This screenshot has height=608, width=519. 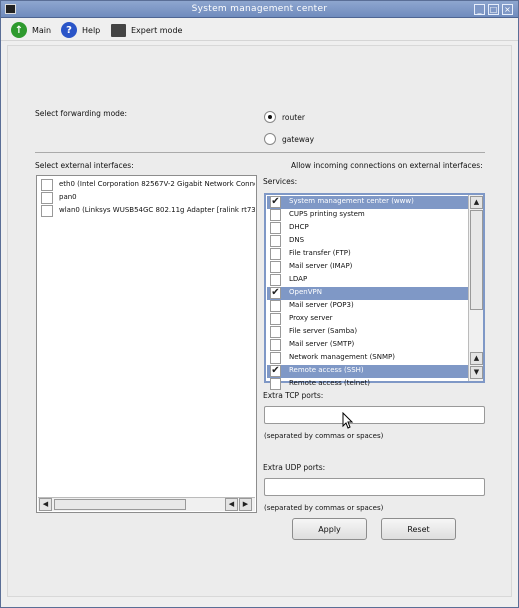 What do you see at coordinates (368, 293) in the screenshot?
I see `service-row: ✔ OpenVPN` at bounding box center [368, 293].